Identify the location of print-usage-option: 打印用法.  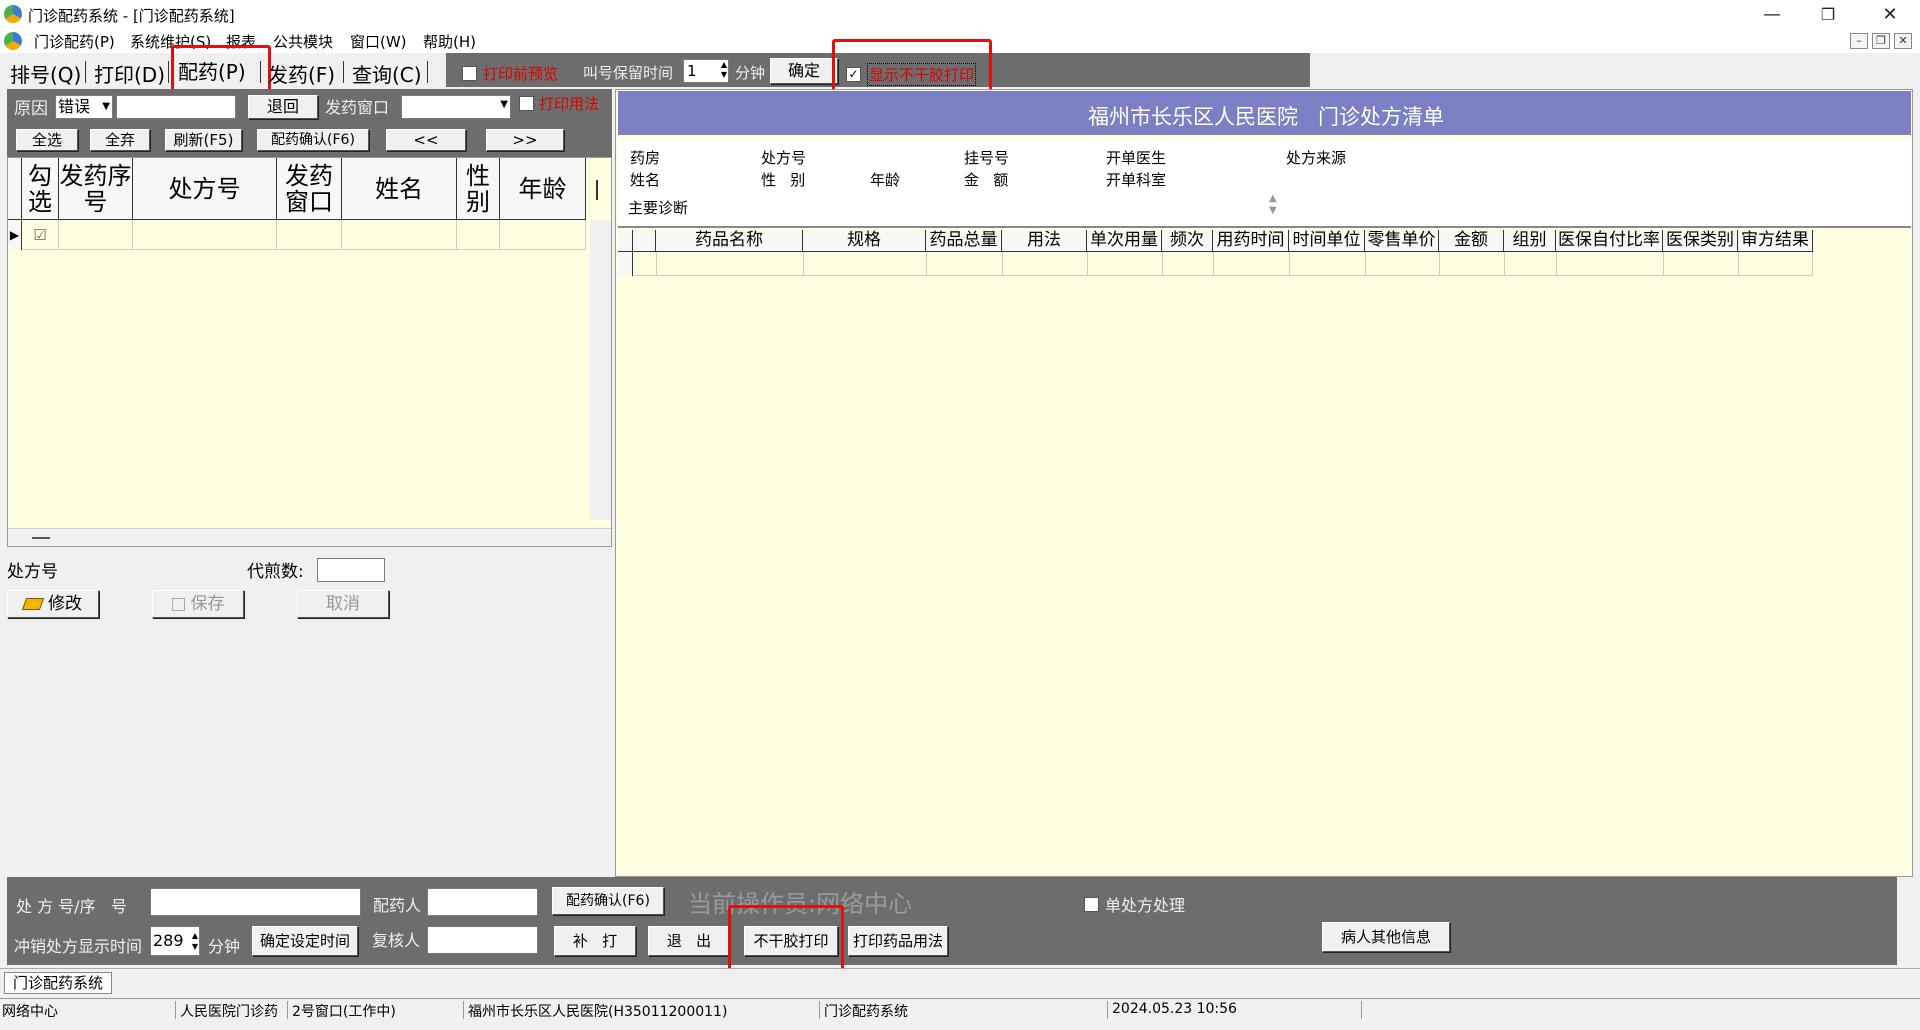
(559, 103).